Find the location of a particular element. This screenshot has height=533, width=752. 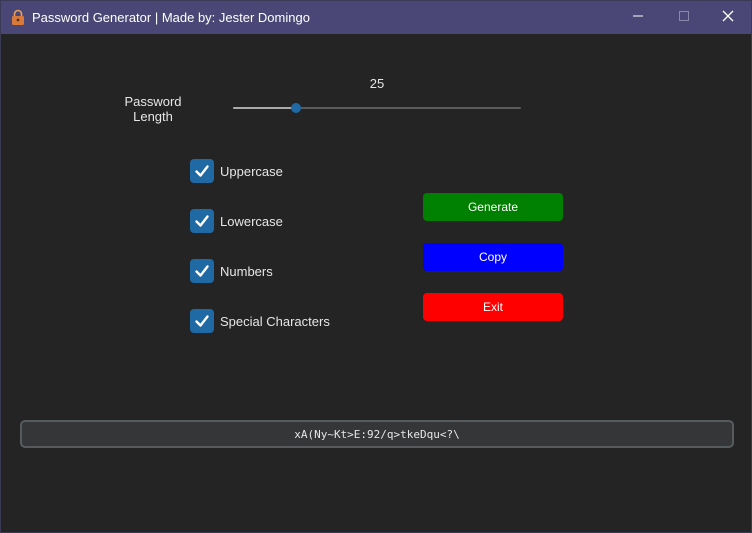

close-button is located at coordinates (728, 17).